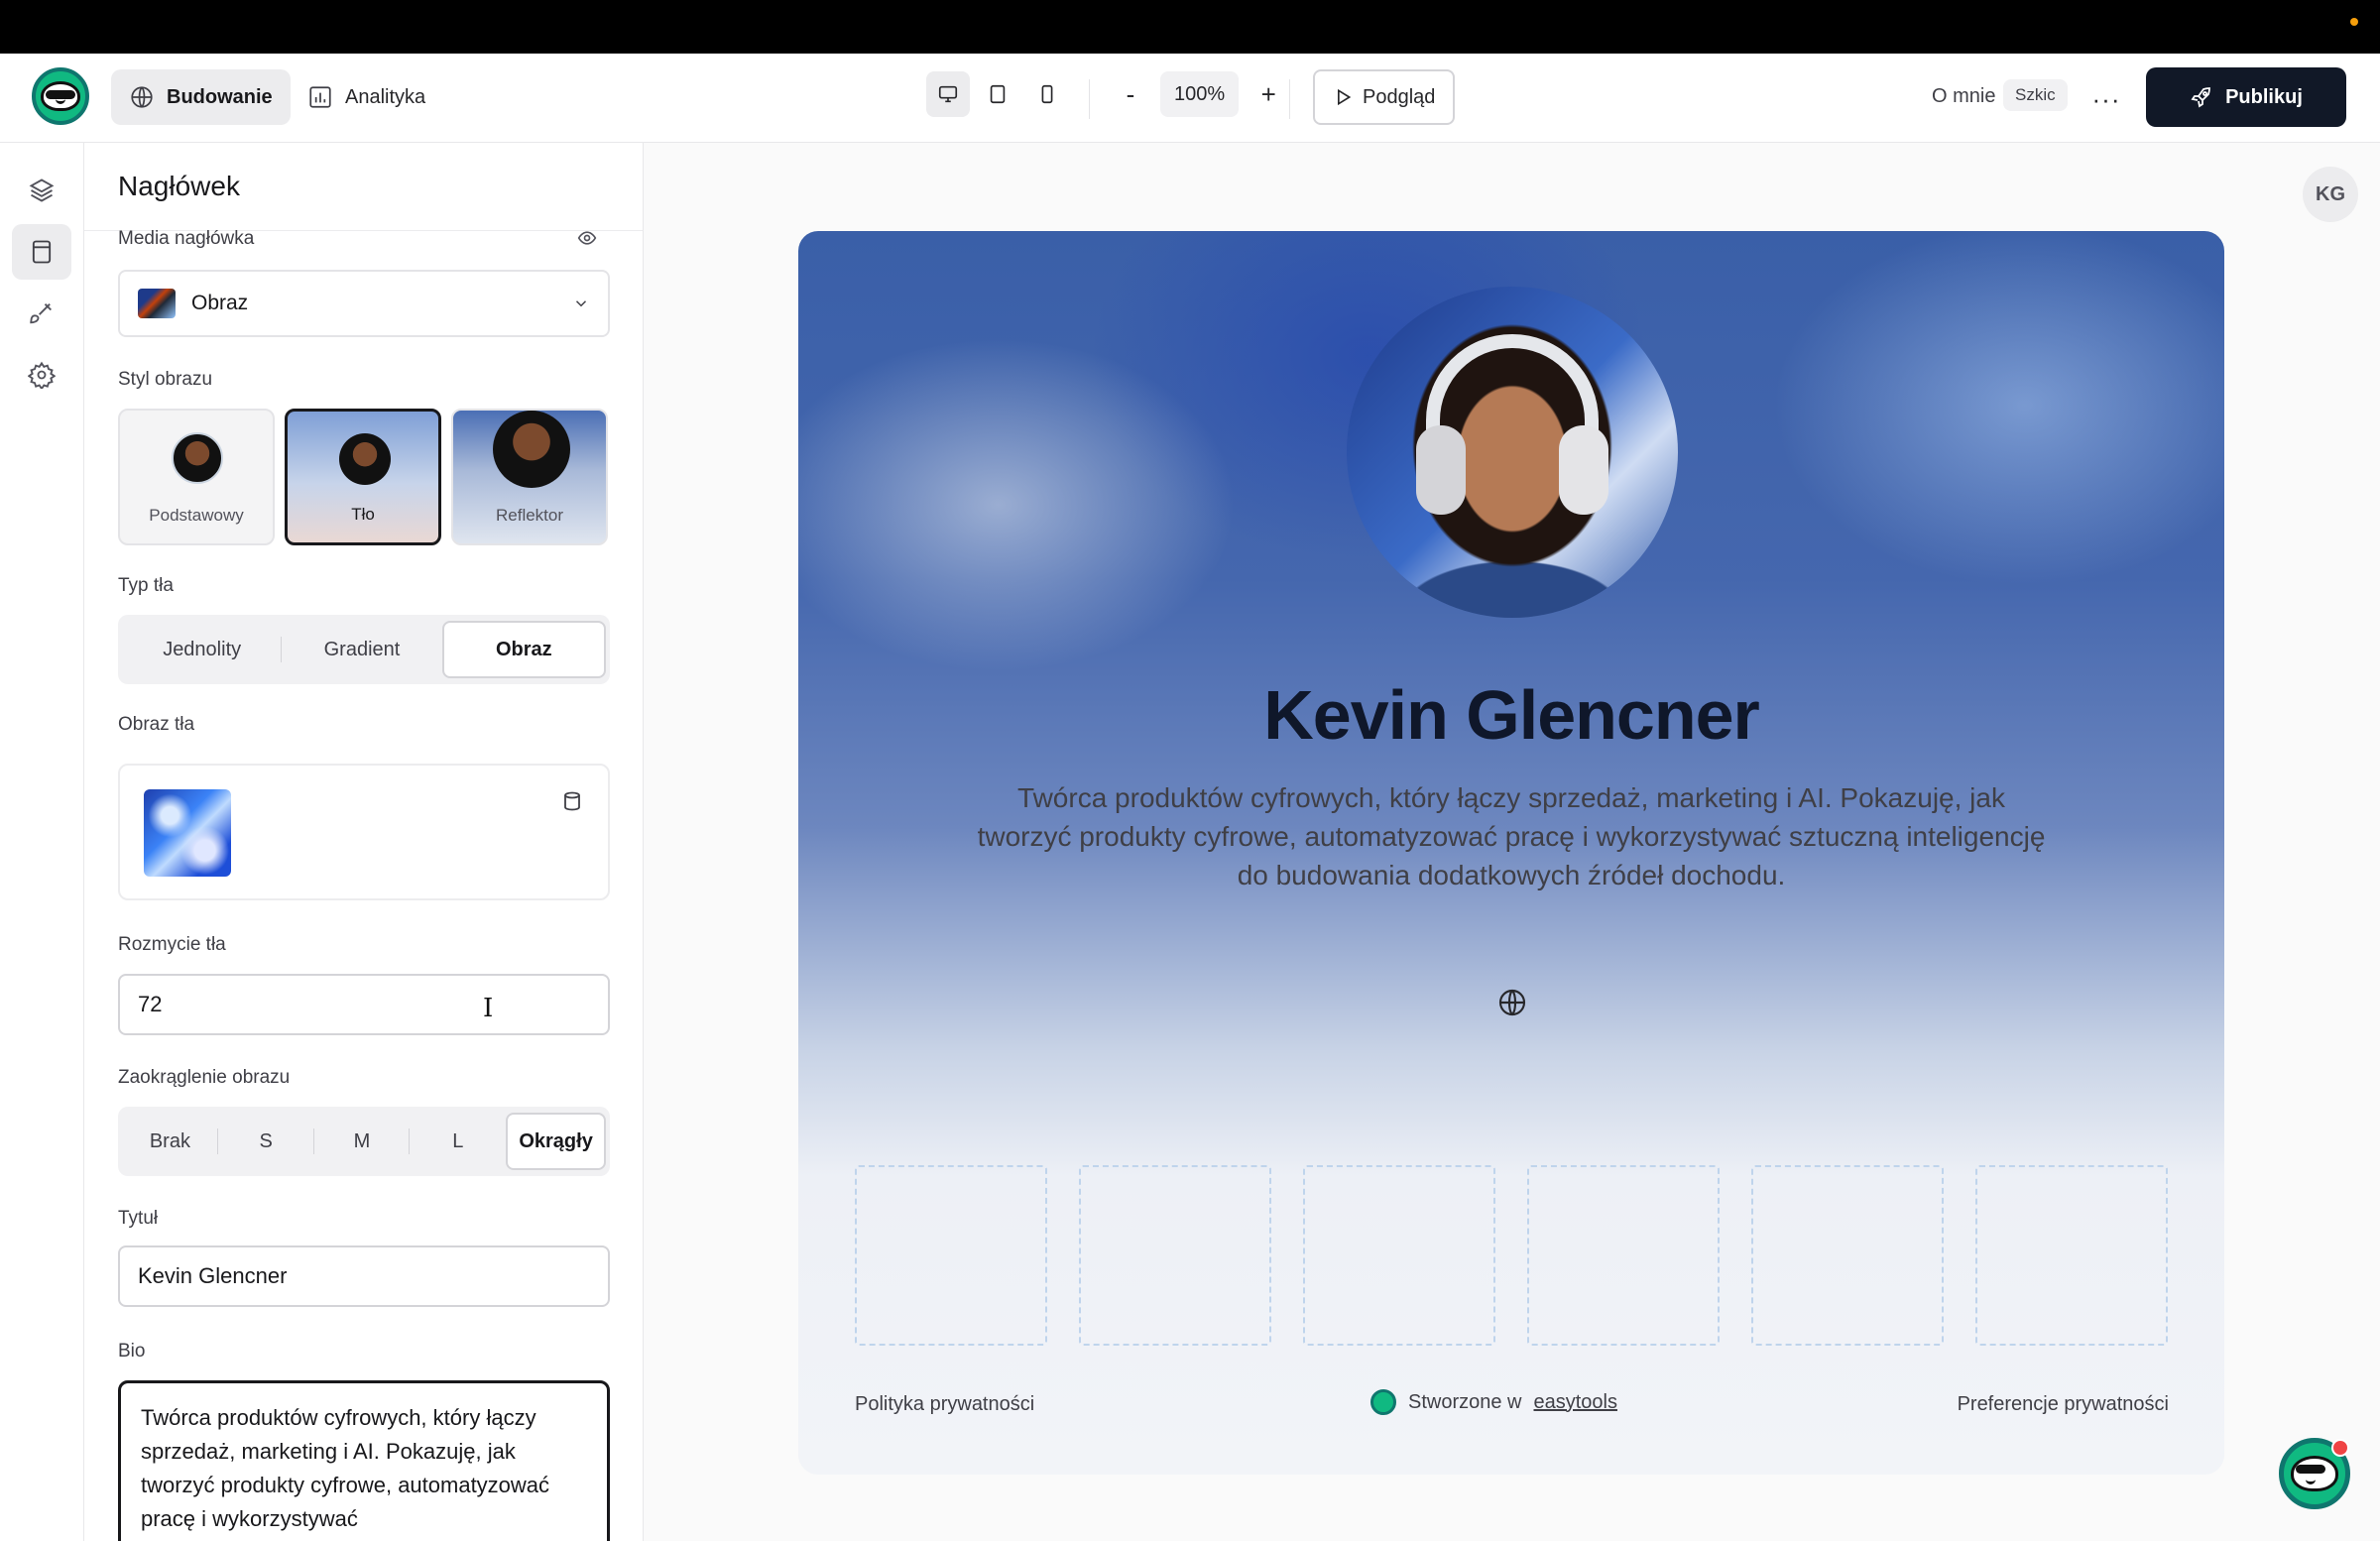 Image resolution: width=2380 pixels, height=1541 pixels. What do you see at coordinates (204, 1077) in the screenshot?
I see `rounding-label: Zaokrąglenie obrazu` at bounding box center [204, 1077].